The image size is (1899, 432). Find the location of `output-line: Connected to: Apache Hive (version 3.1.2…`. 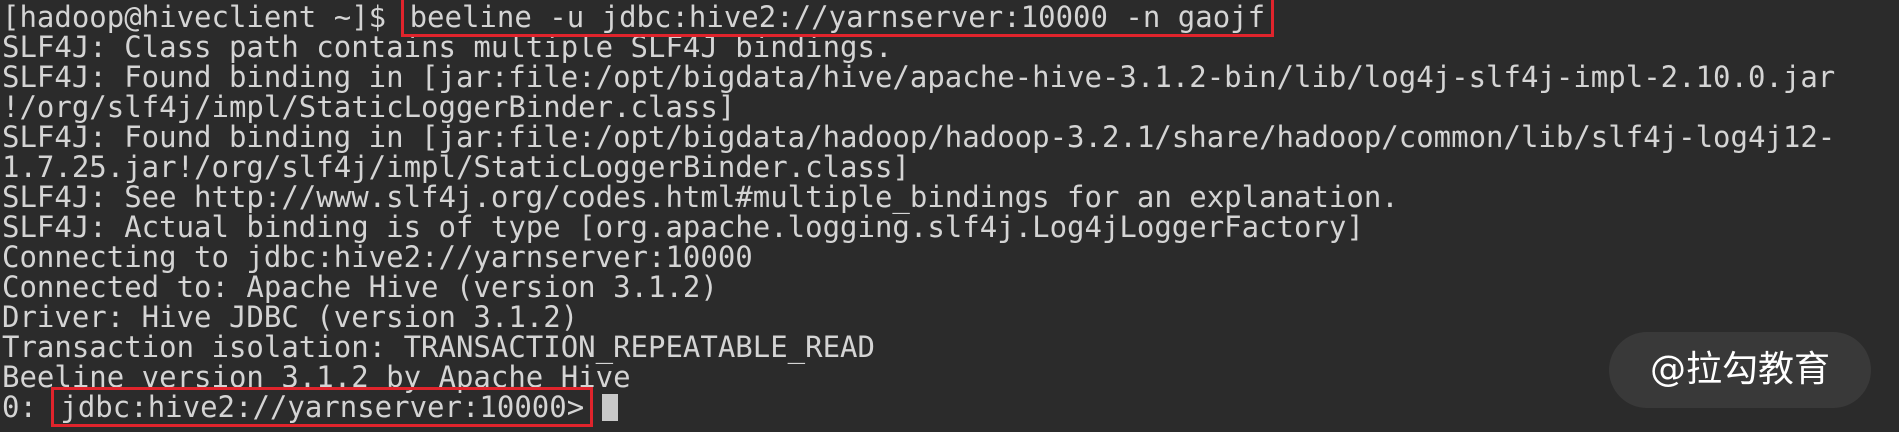

output-line: Connected to: Apache Hive (version 3.1.2… is located at coordinates (360, 287).